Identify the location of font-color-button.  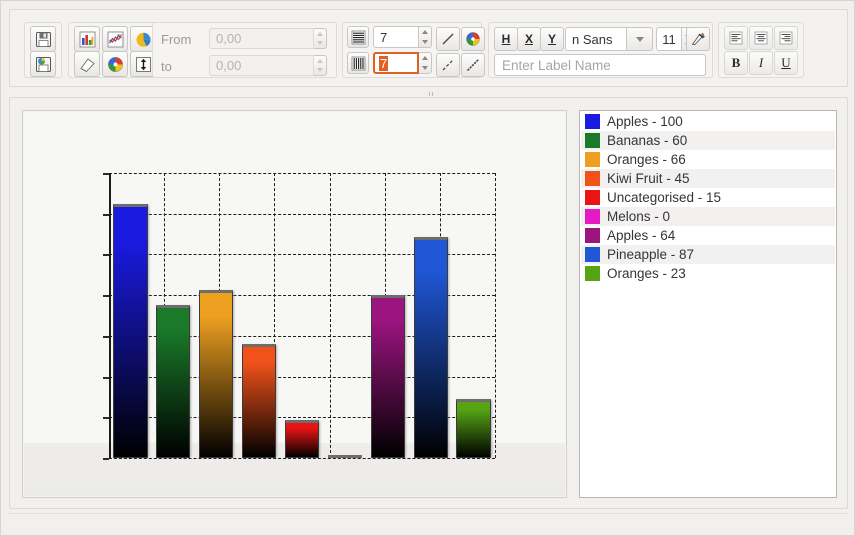
(698, 39).